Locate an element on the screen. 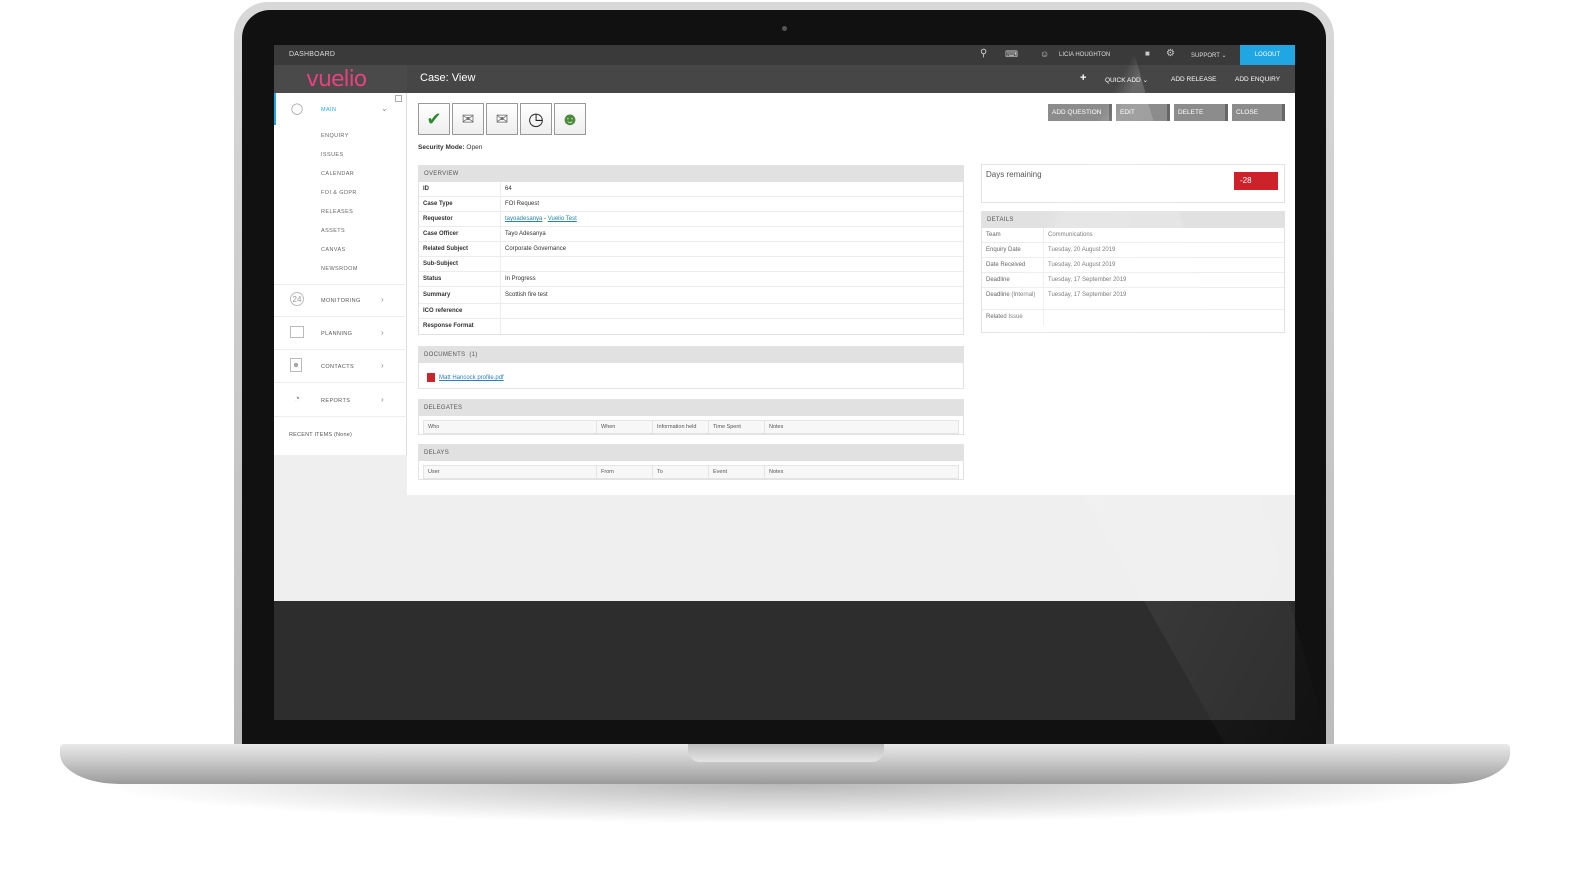  user-transfer-icon: ☻ is located at coordinates (570, 119).